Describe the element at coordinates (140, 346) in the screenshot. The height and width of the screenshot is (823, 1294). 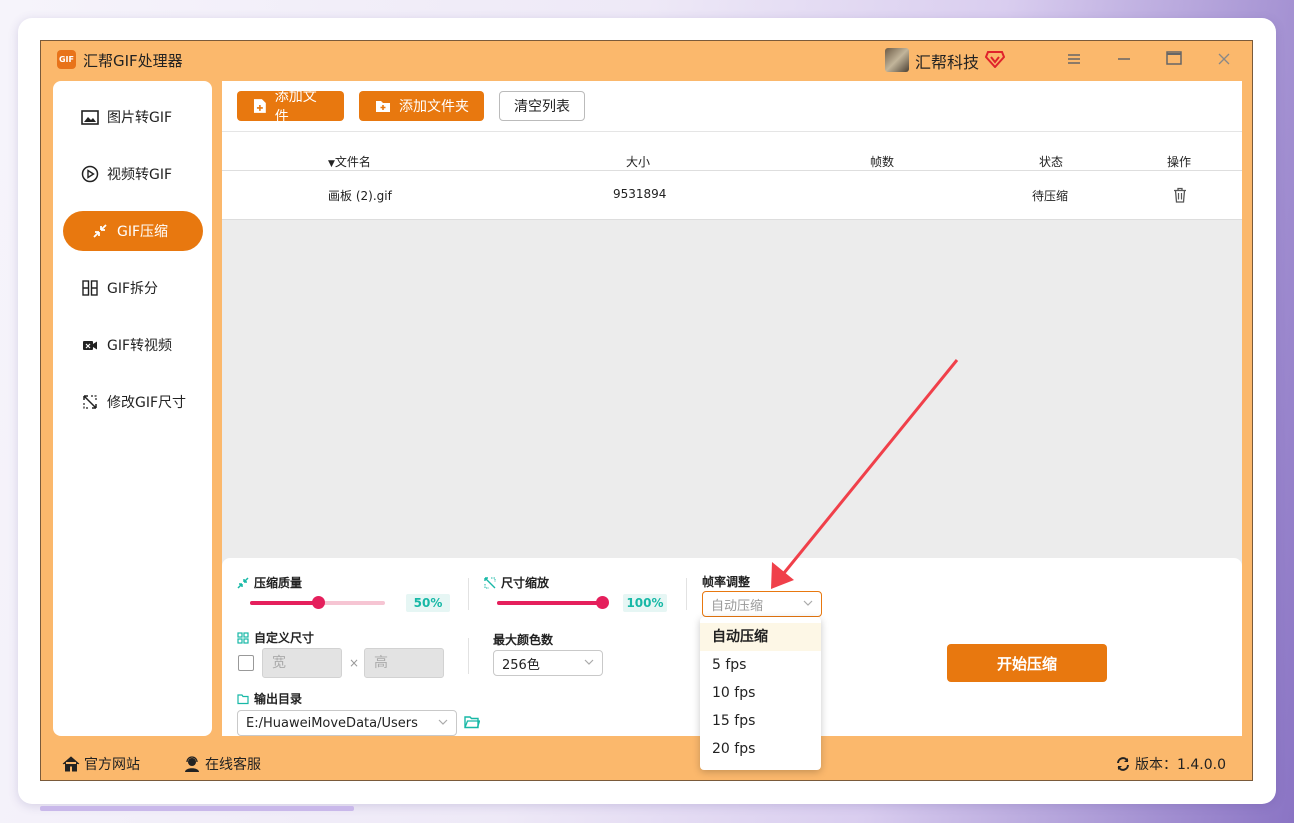
I see `sidebar-item-label: GIF转视频` at that location.